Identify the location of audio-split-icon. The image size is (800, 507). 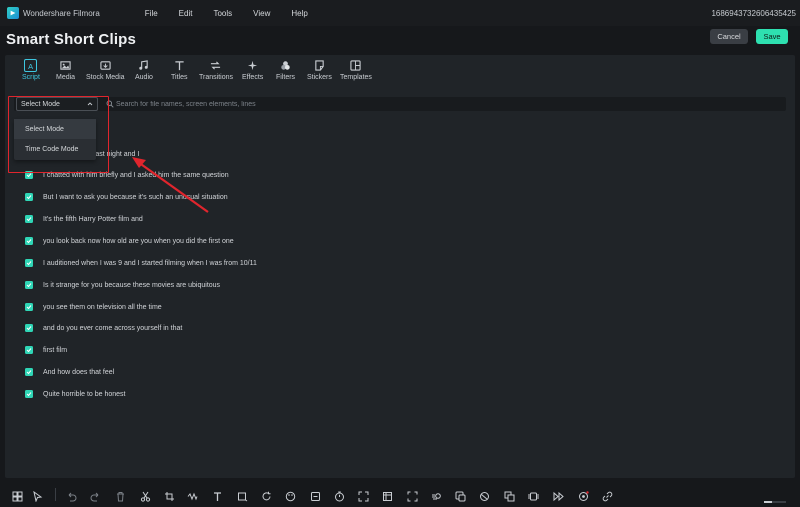
(192, 495).